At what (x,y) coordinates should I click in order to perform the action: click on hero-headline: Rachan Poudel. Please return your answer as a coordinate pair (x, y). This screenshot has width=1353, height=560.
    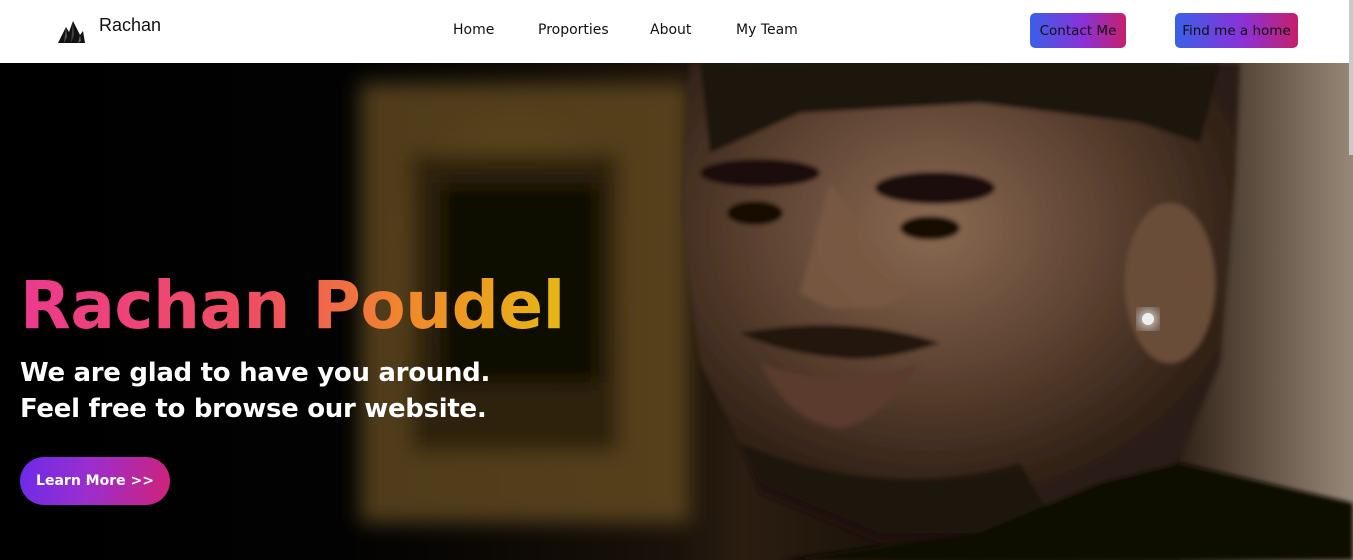
    Looking at the image, I should click on (292, 305).